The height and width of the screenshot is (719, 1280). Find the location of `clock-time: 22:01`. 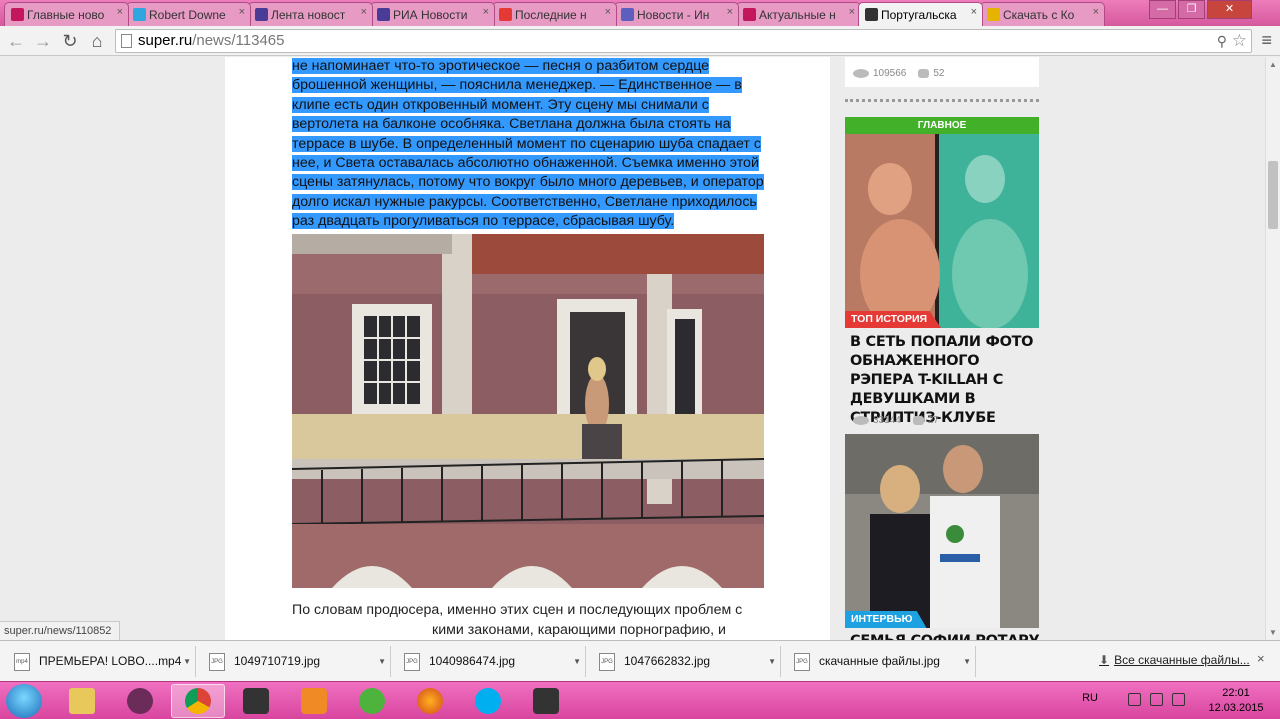

clock-time: 22:01 is located at coordinates (1236, 693).